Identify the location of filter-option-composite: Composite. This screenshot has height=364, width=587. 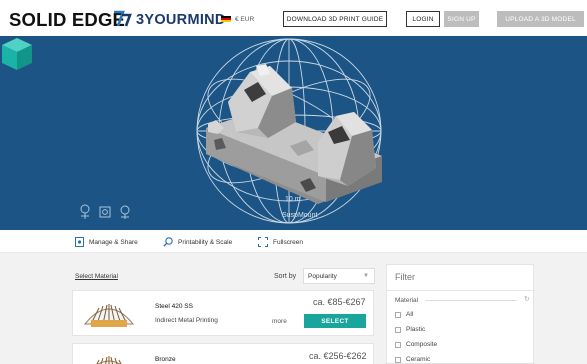
(416, 344).